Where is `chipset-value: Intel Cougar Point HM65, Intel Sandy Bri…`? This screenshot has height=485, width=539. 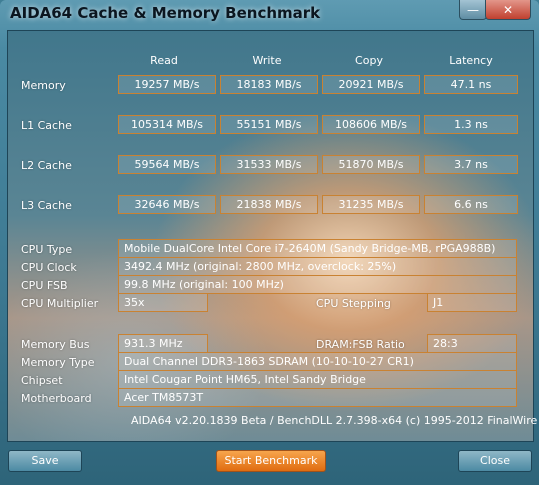
chipset-value: Intel Cougar Point HM65, Intel Sandy Bri… is located at coordinates (317, 379).